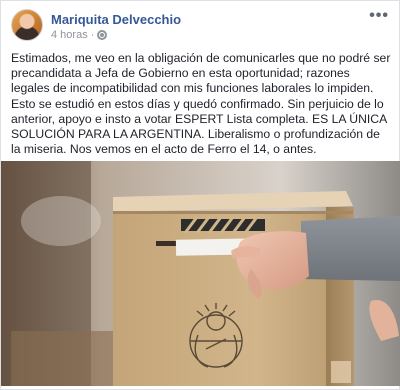 The height and width of the screenshot is (390, 400). Describe the element at coordinates (102, 35) in the screenshot. I see `globe-icon` at that location.